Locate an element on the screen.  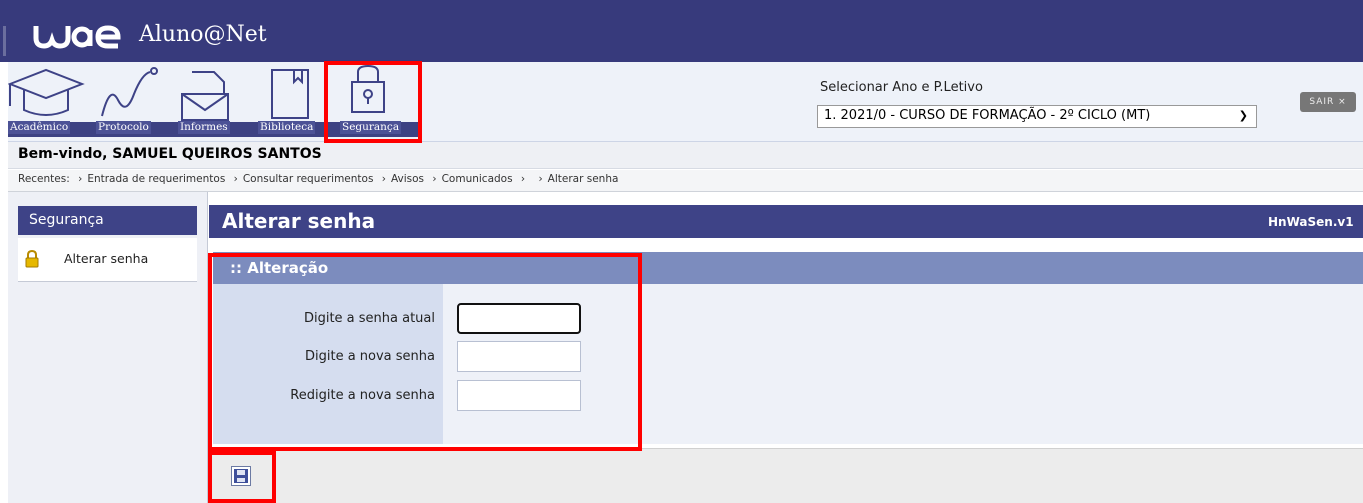
recent-item: Avisos is located at coordinates (407, 179).